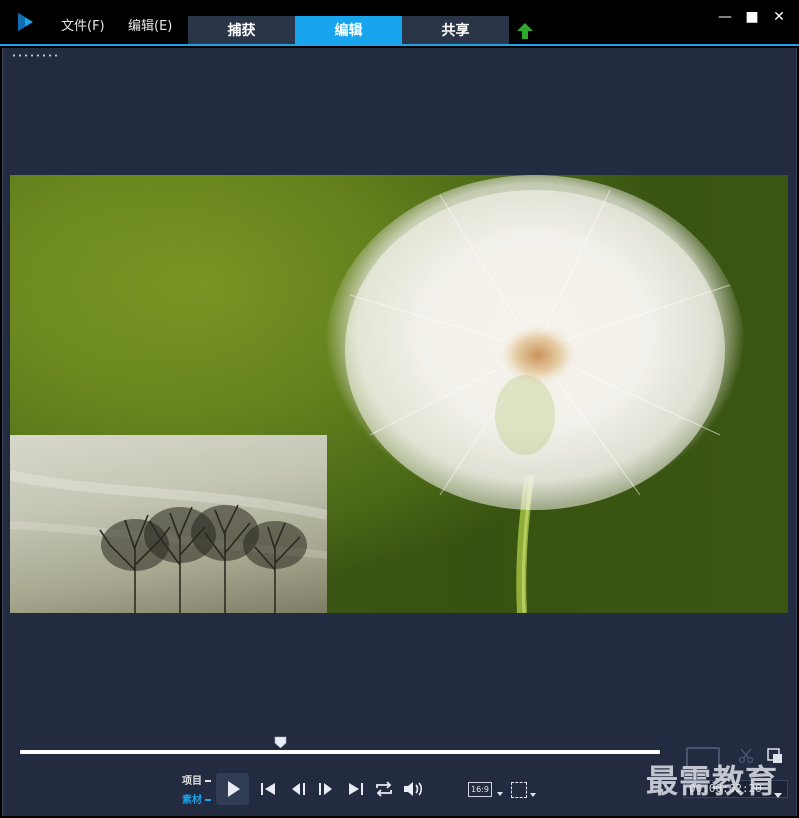  What do you see at coordinates (779, 17) in the screenshot?
I see `close-button: ✕` at bounding box center [779, 17].